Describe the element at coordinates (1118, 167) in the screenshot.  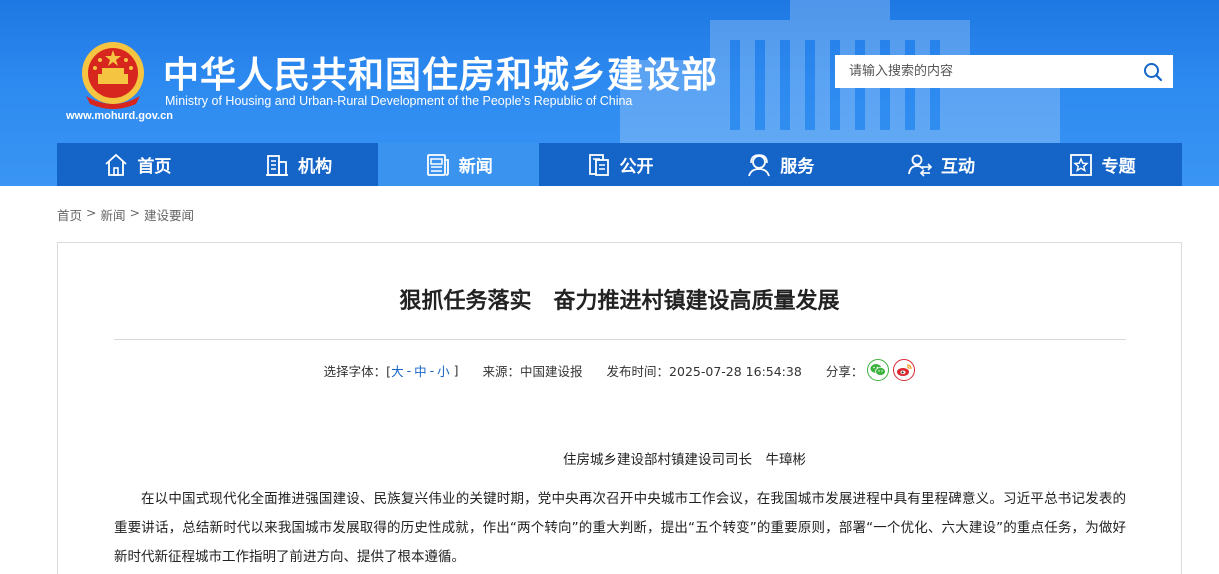
I see `nav-label: 专题` at that location.